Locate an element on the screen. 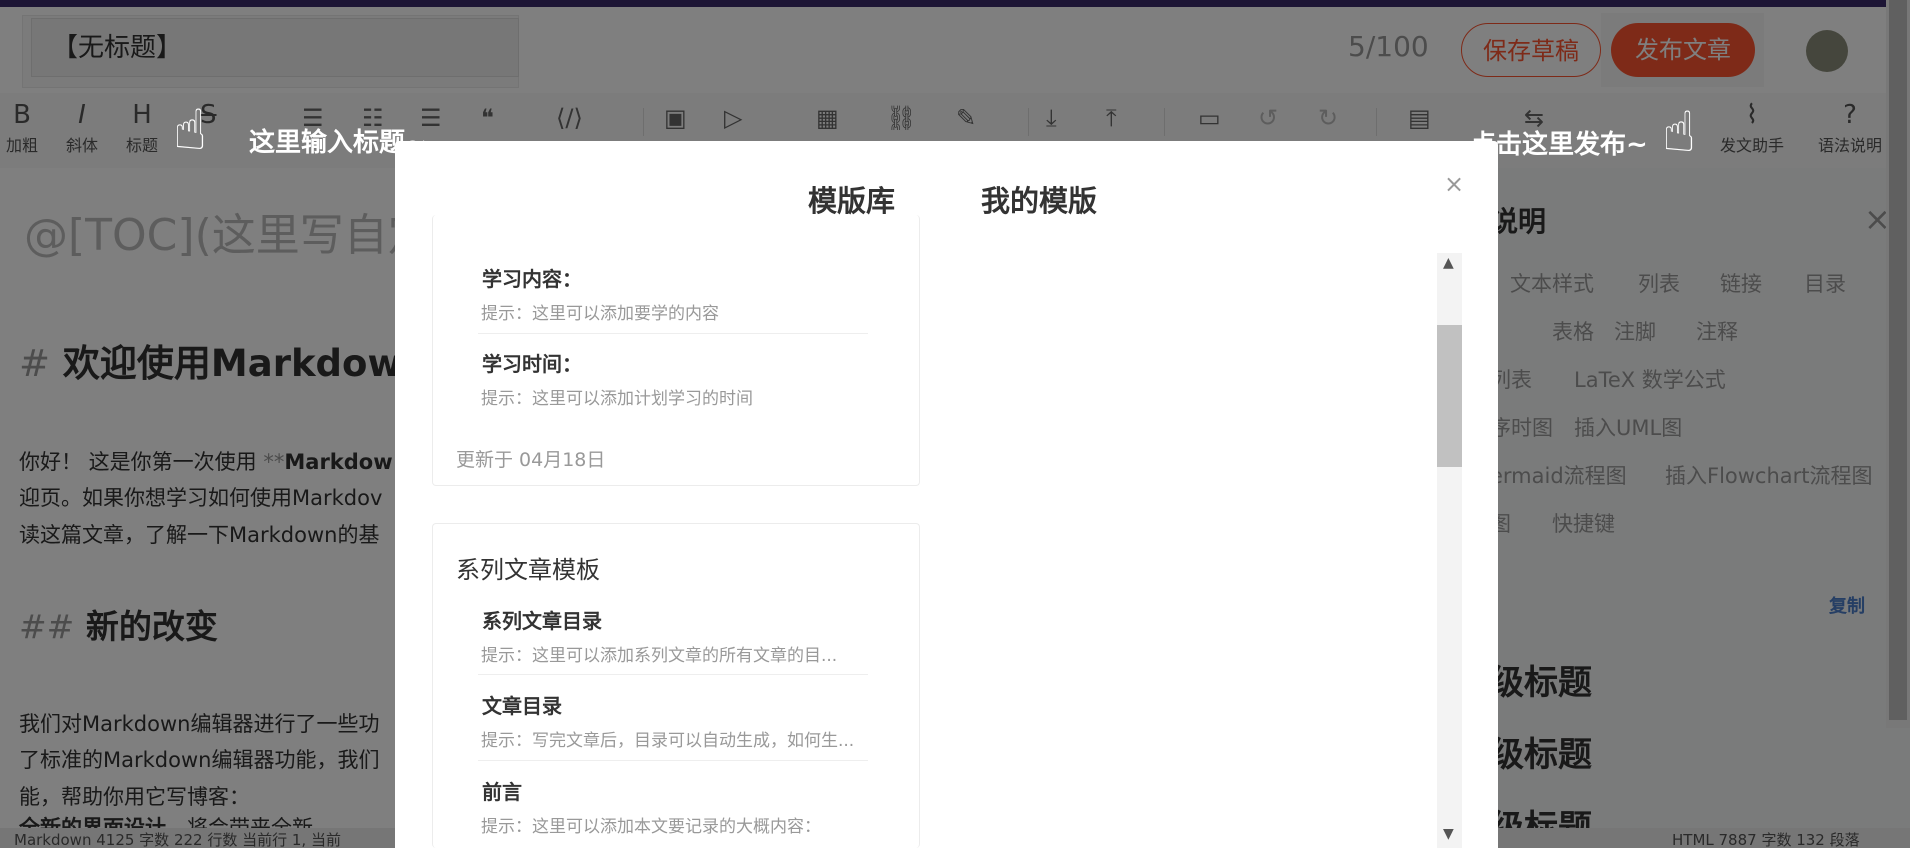 The image size is (1910, 850). card-item-hint: 提示：这里可以添加本文要记录的大概内容： is located at coordinates (651, 827).